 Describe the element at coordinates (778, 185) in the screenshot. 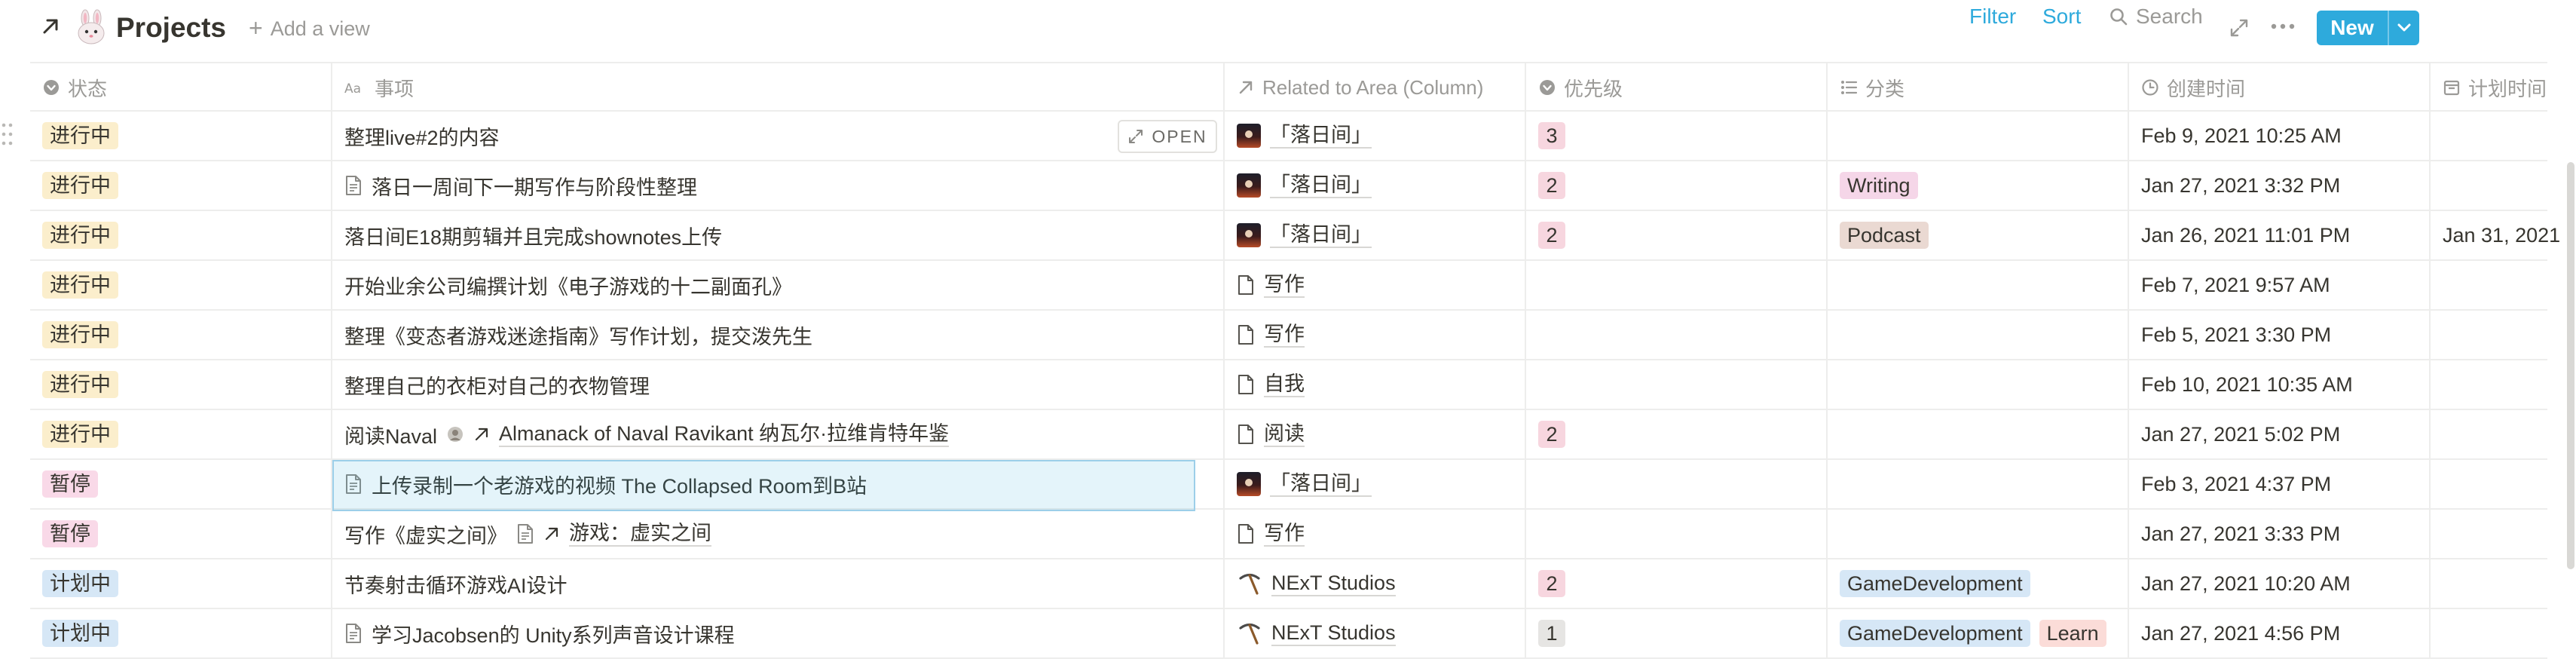

I see `title-cell: 落日一周间下一期写作与阶段性整理` at that location.